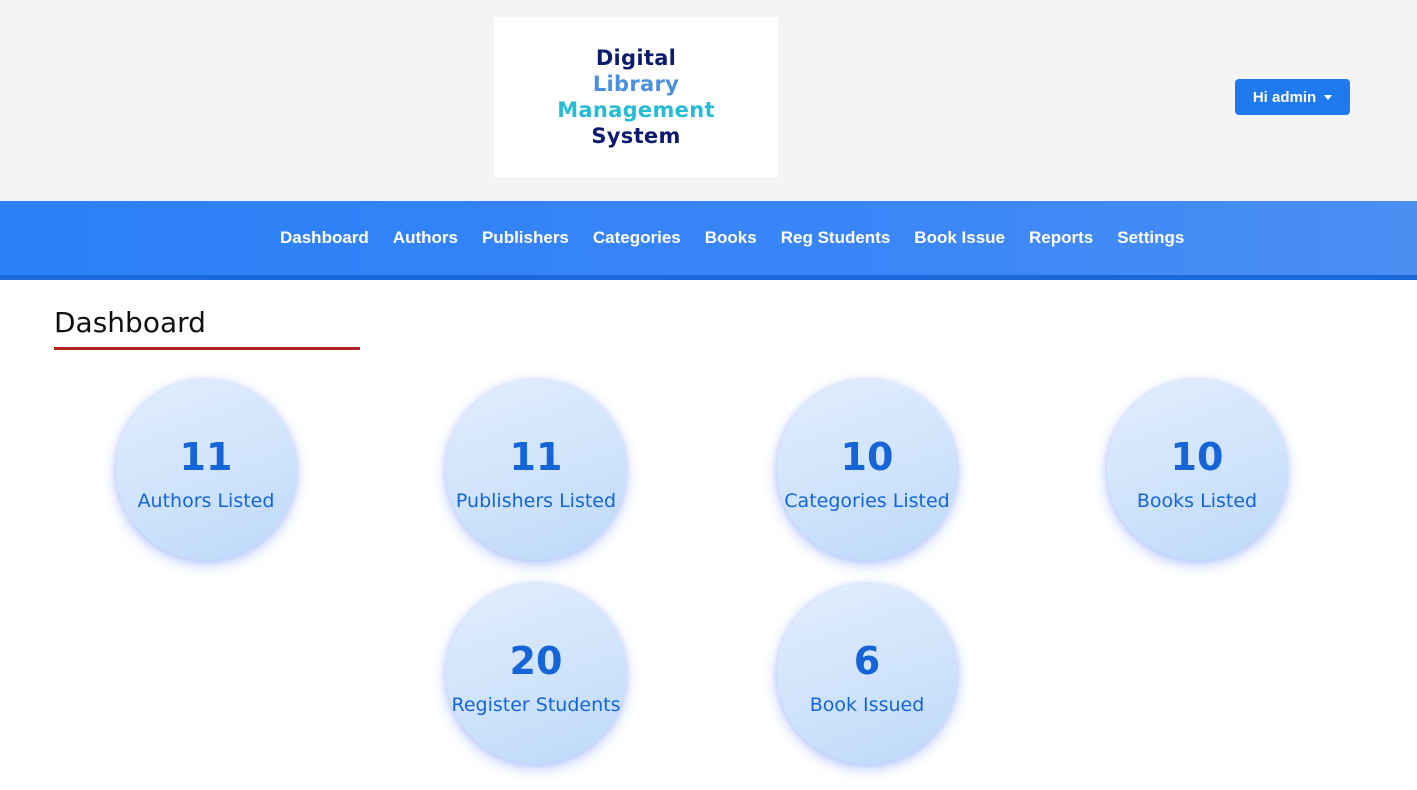 This screenshot has height=790, width=1417. Describe the element at coordinates (324, 238) in the screenshot. I see `nav-item-dashboard: Dashboard` at that location.